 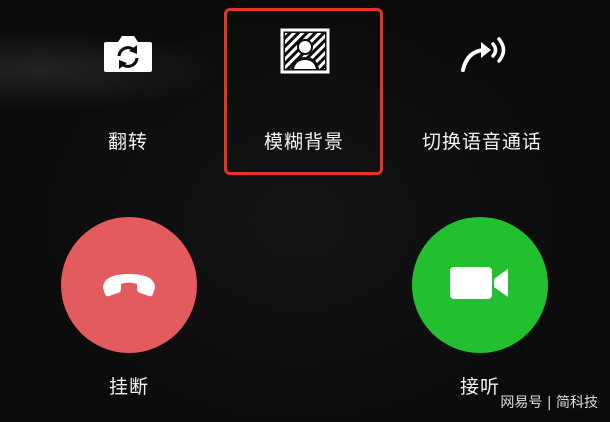 What do you see at coordinates (480, 387) in the screenshot?
I see `answer-label: 接听` at bounding box center [480, 387].